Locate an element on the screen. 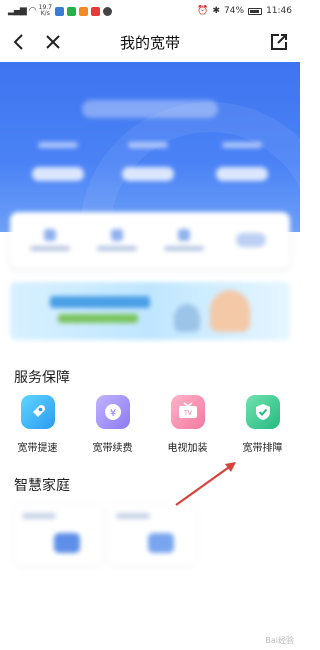 The image size is (320, 650). shield-check-icon is located at coordinates (262, 412).